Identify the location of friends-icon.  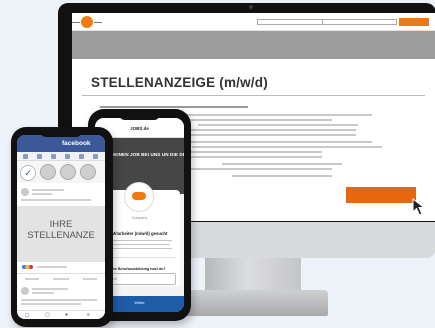
(39, 156).